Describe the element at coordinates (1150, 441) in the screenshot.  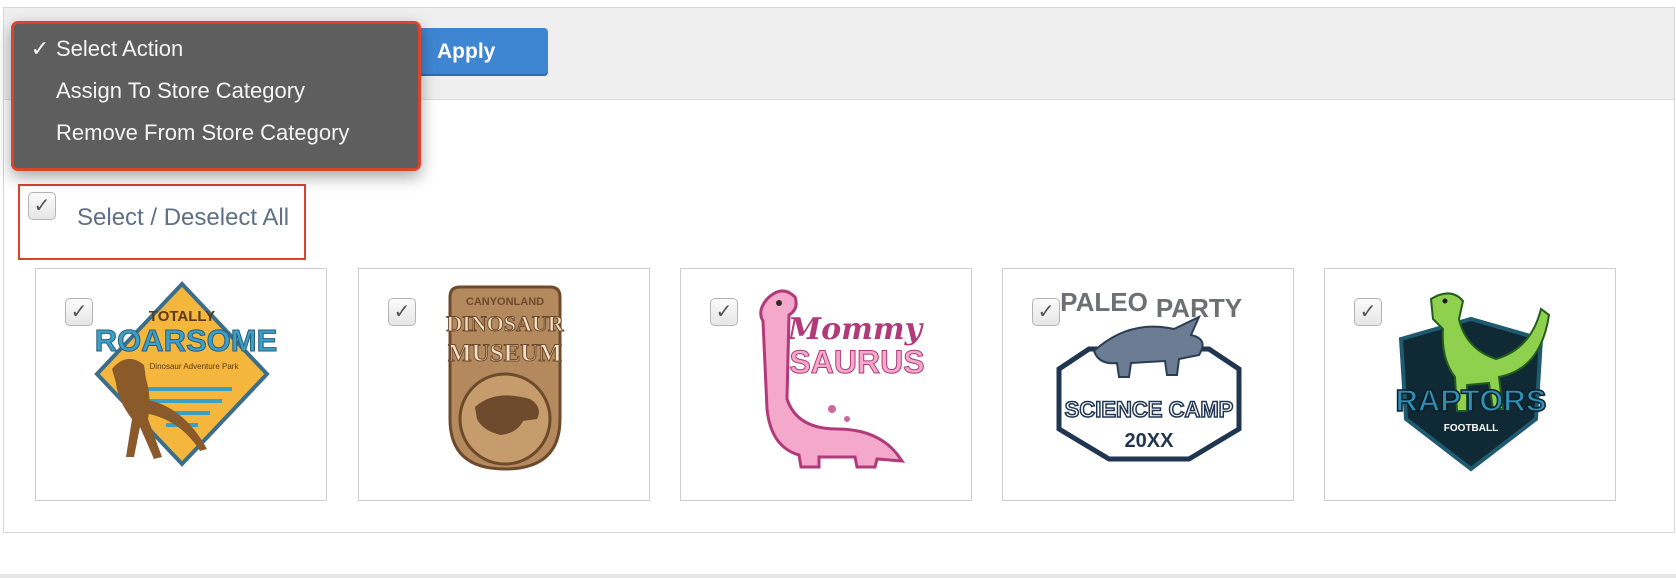
I see `art-text: 20XX` at that location.